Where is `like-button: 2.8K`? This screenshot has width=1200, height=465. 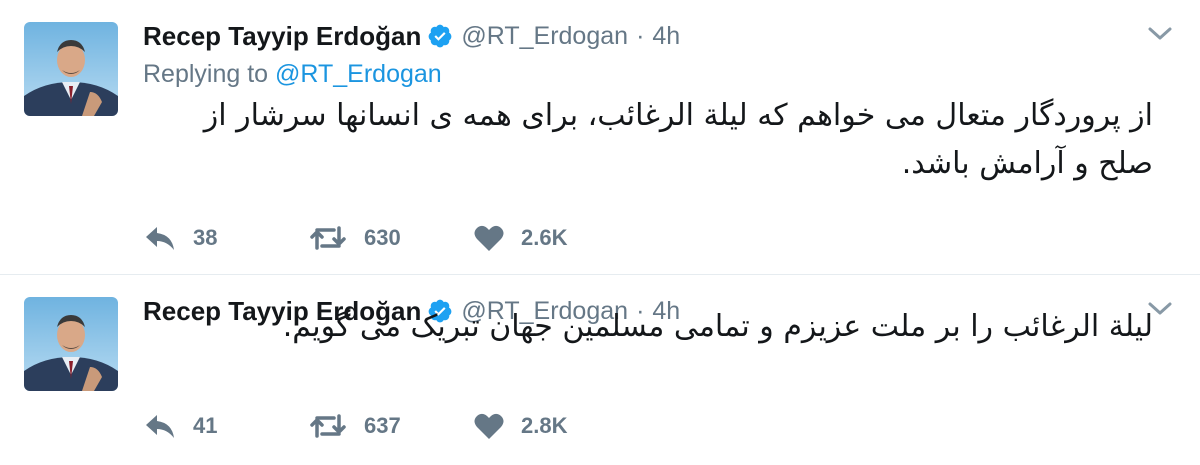 like-button: 2.8K is located at coordinates (520, 426).